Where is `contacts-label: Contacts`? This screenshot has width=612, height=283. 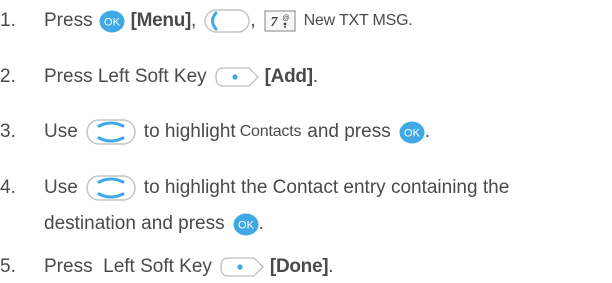 contacts-label: Contacts is located at coordinates (270, 131).